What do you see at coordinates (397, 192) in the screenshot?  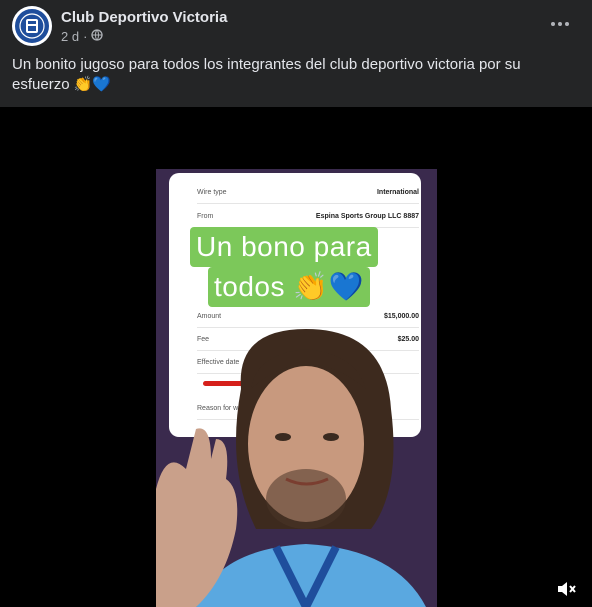 I see `doc-row-value: International` at bounding box center [397, 192].